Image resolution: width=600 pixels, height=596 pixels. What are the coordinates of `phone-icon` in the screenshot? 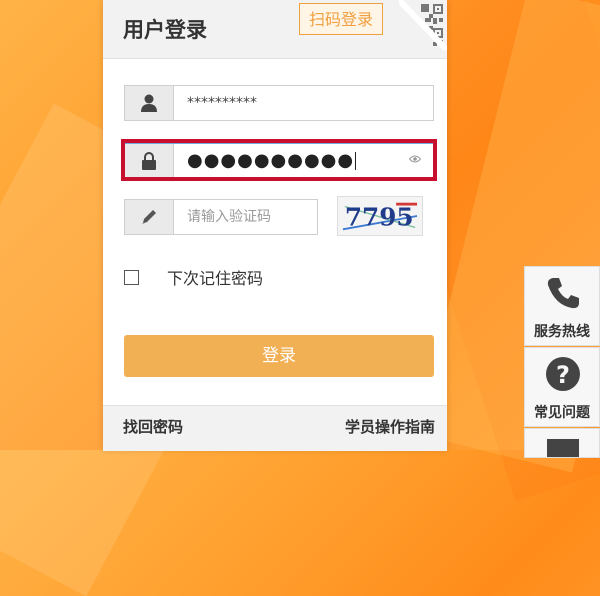 It's located at (563, 293).